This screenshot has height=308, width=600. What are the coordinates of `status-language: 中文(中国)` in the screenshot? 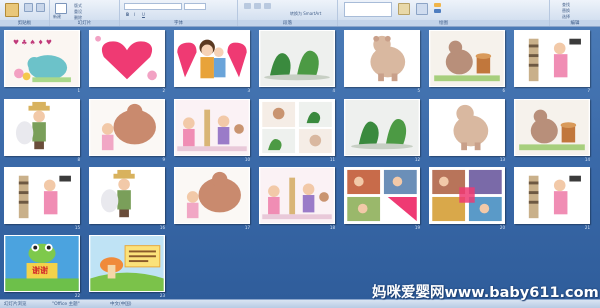 It's located at (121, 304).